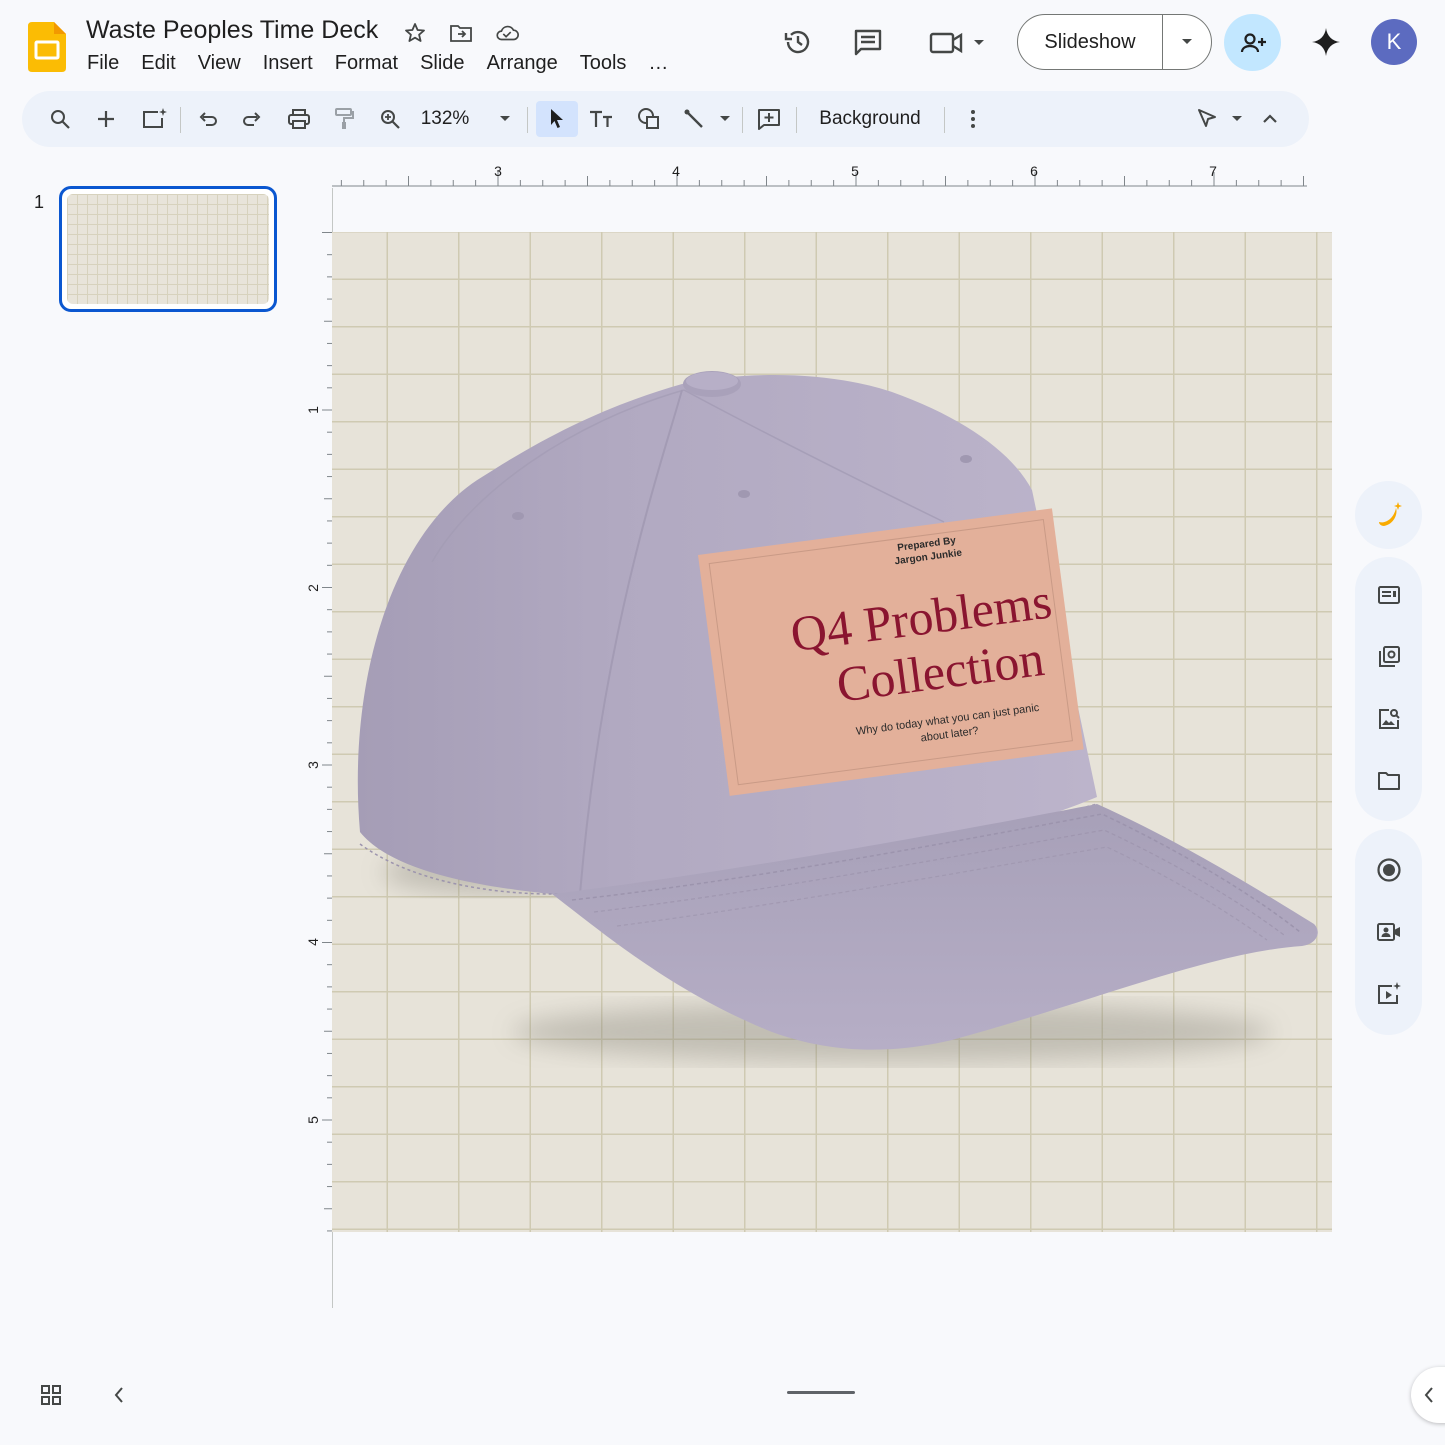 The width and height of the screenshot is (1445, 1445). What do you see at coordinates (232, 30) in the screenshot?
I see `document-title: Waste Peoples Time Deck` at bounding box center [232, 30].